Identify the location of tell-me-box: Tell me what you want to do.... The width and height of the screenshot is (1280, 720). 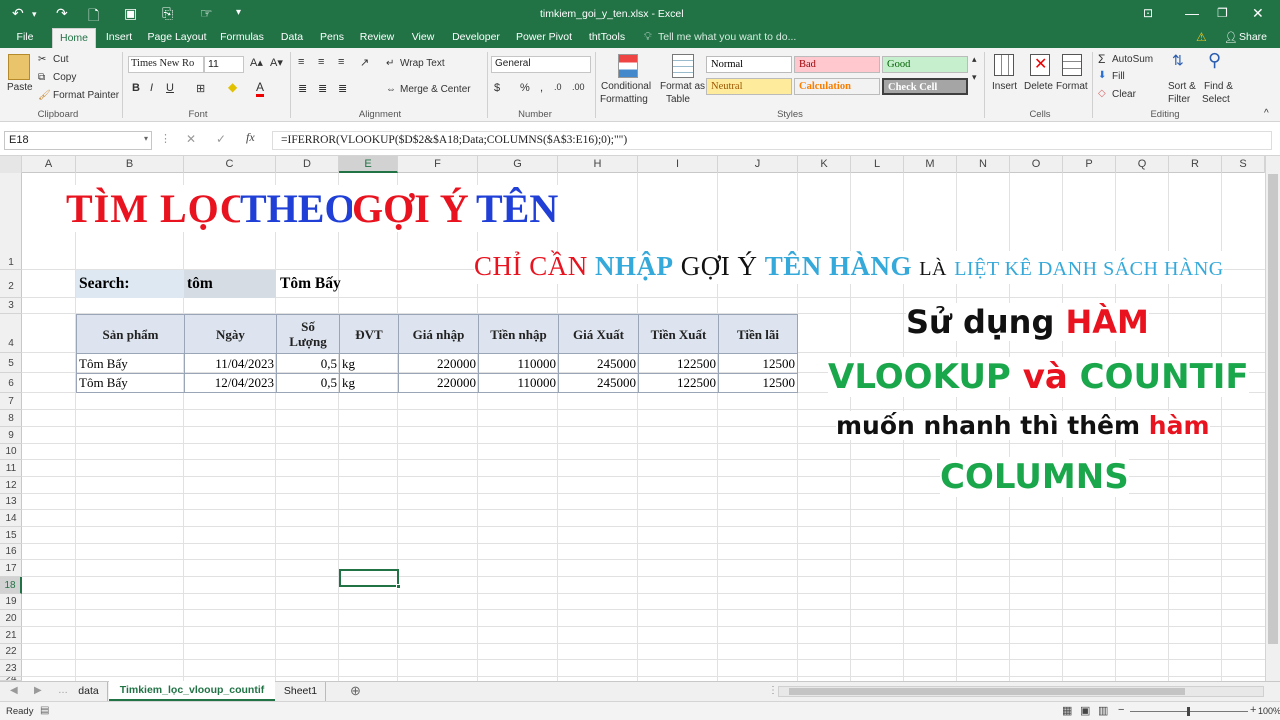
(727, 37).